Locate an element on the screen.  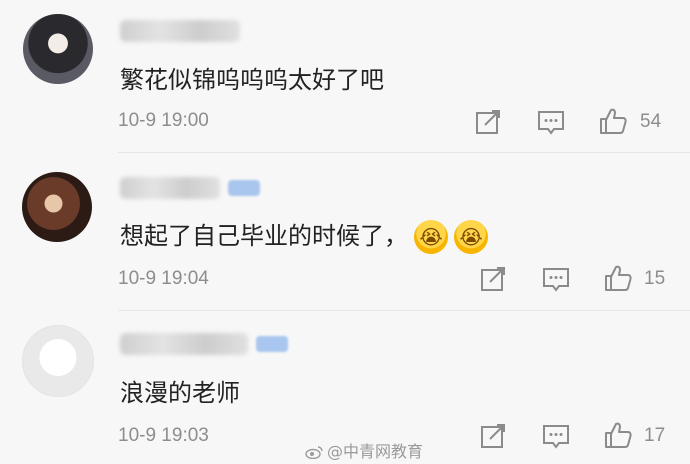
comment-timestamp: 10-9 19:04 is located at coordinates (163, 278).